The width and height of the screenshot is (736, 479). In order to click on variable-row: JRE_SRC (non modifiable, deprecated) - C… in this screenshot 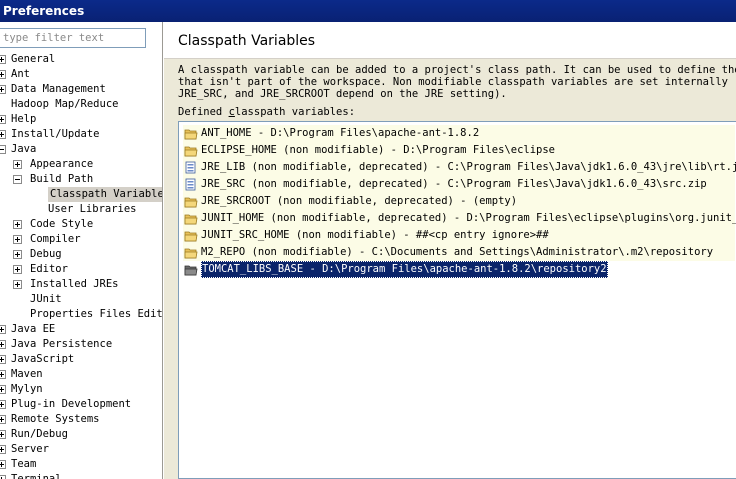, I will do `click(459, 184)`.